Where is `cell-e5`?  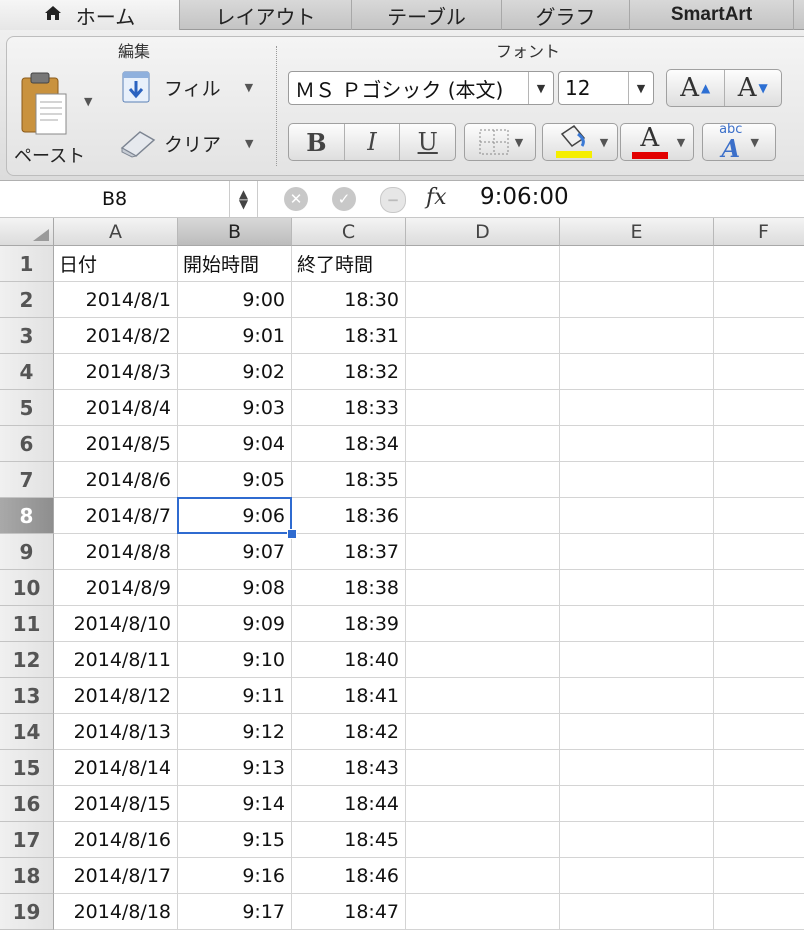
cell-e5 is located at coordinates (637, 408).